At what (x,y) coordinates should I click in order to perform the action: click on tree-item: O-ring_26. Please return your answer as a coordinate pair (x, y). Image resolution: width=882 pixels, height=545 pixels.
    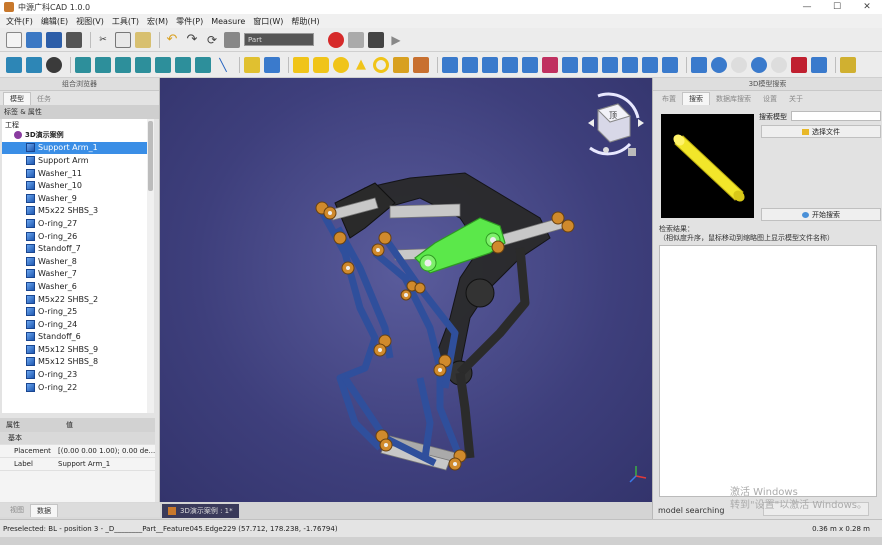
    Looking at the image, I should click on (78, 236).